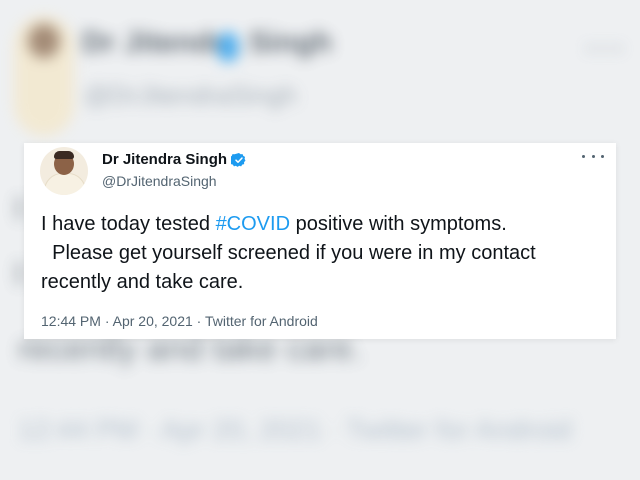 The height and width of the screenshot is (480, 640). I want to click on blurred-more-icon: • • •, so click(604, 48).